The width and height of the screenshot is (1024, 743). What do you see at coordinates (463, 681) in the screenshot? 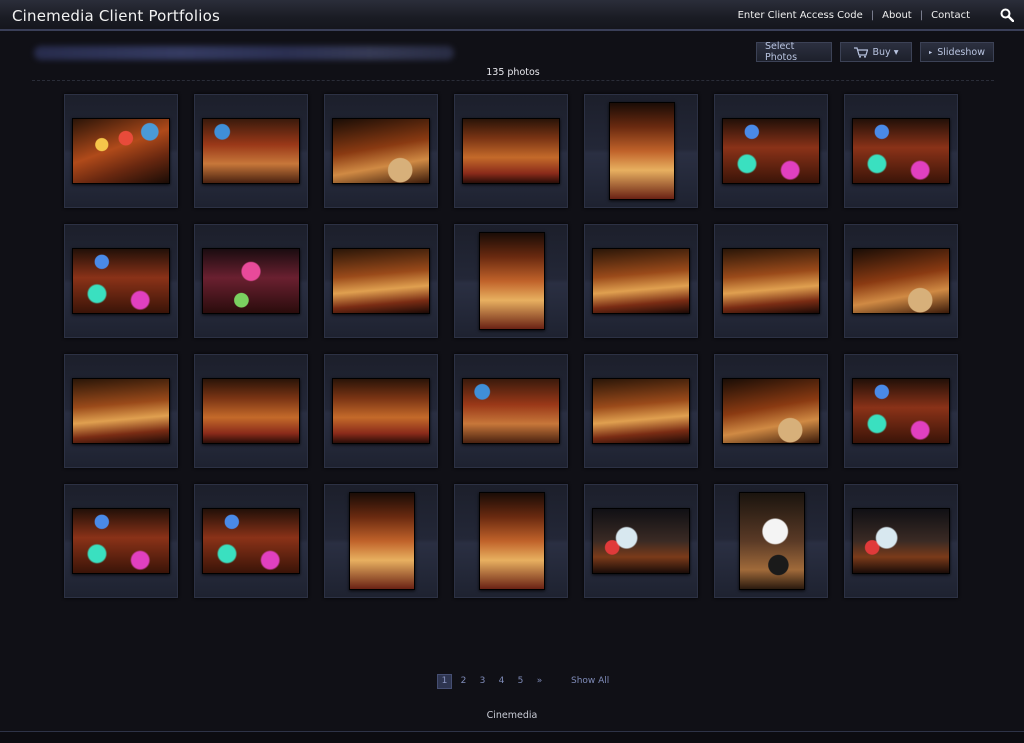
I see `page-link-2: 2` at bounding box center [463, 681].